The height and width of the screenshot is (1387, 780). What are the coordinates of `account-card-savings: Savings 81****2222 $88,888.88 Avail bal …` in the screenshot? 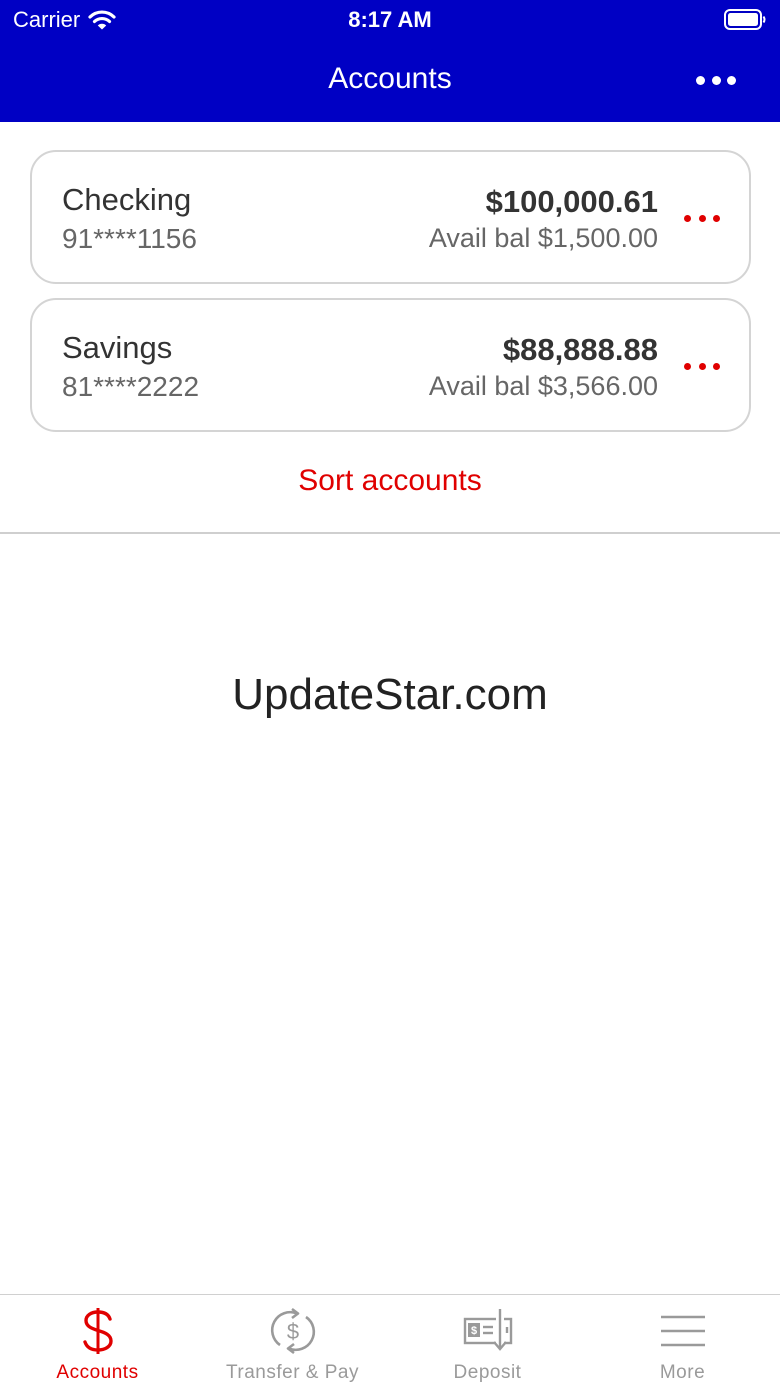 It's located at (390, 365).